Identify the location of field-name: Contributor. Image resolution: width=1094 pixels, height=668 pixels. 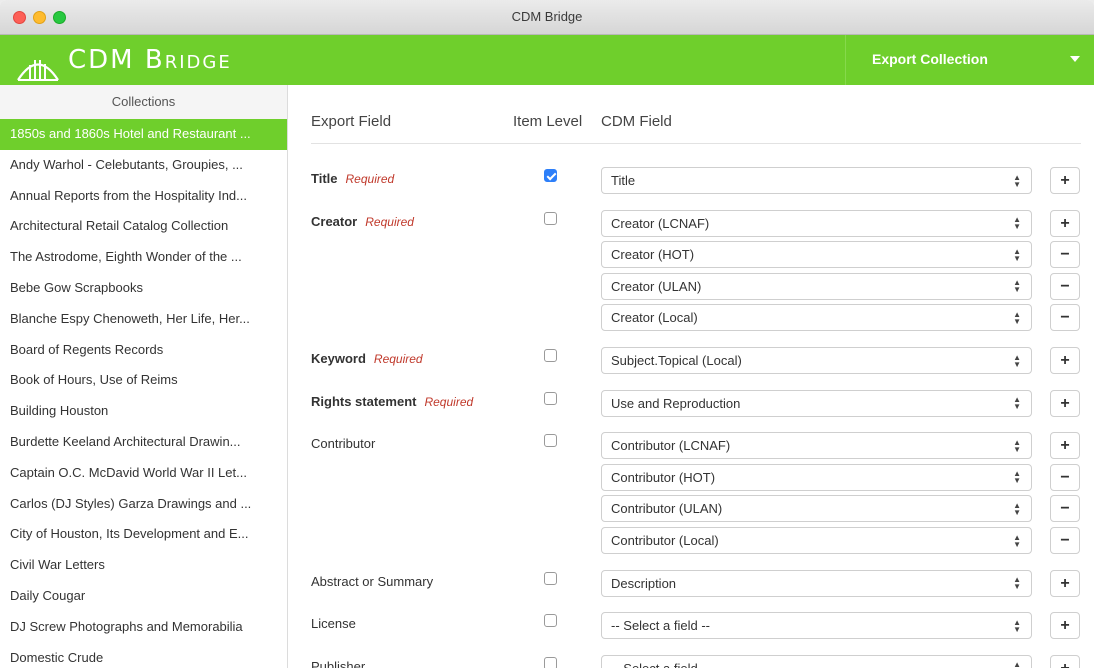
(343, 444).